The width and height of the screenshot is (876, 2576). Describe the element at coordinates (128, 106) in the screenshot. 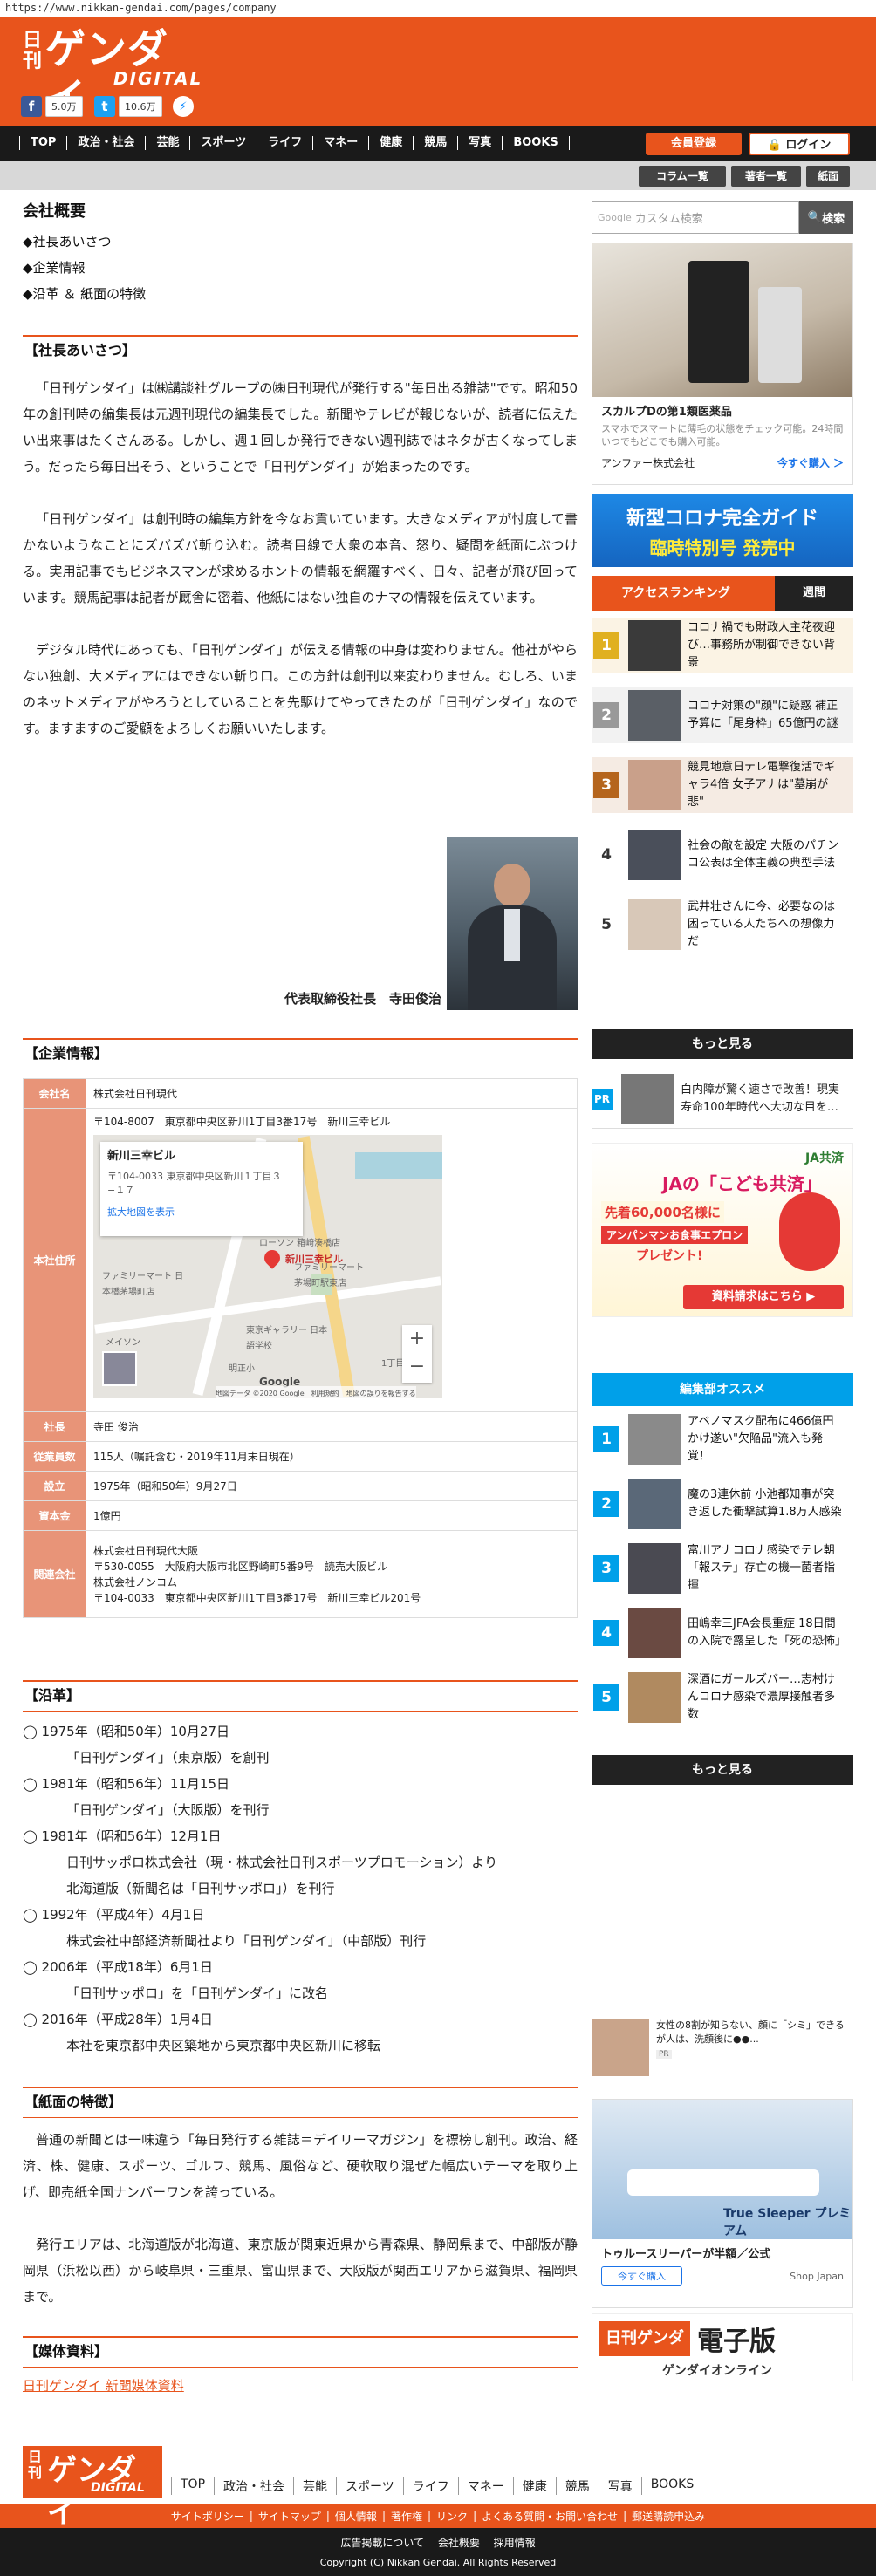

I see `twitter-share: t 10.6万` at that location.